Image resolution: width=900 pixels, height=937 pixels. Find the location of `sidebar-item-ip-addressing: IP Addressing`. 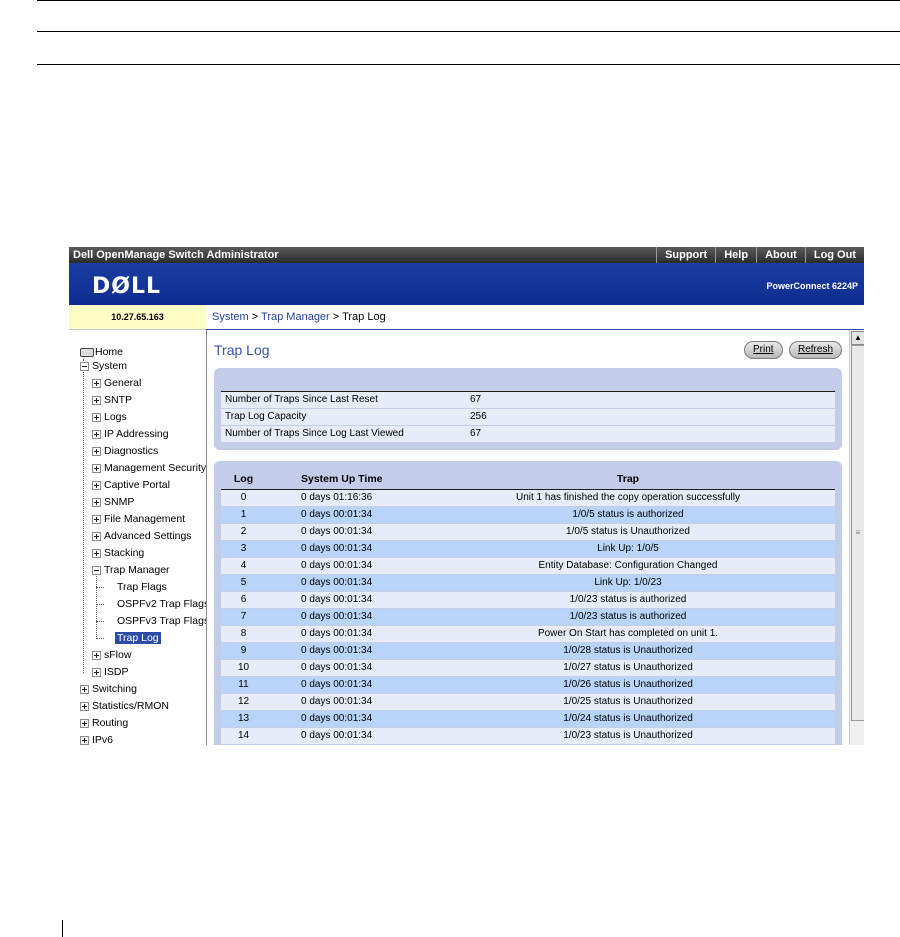

sidebar-item-ip-addressing: IP Addressing is located at coordinates (130, 434).